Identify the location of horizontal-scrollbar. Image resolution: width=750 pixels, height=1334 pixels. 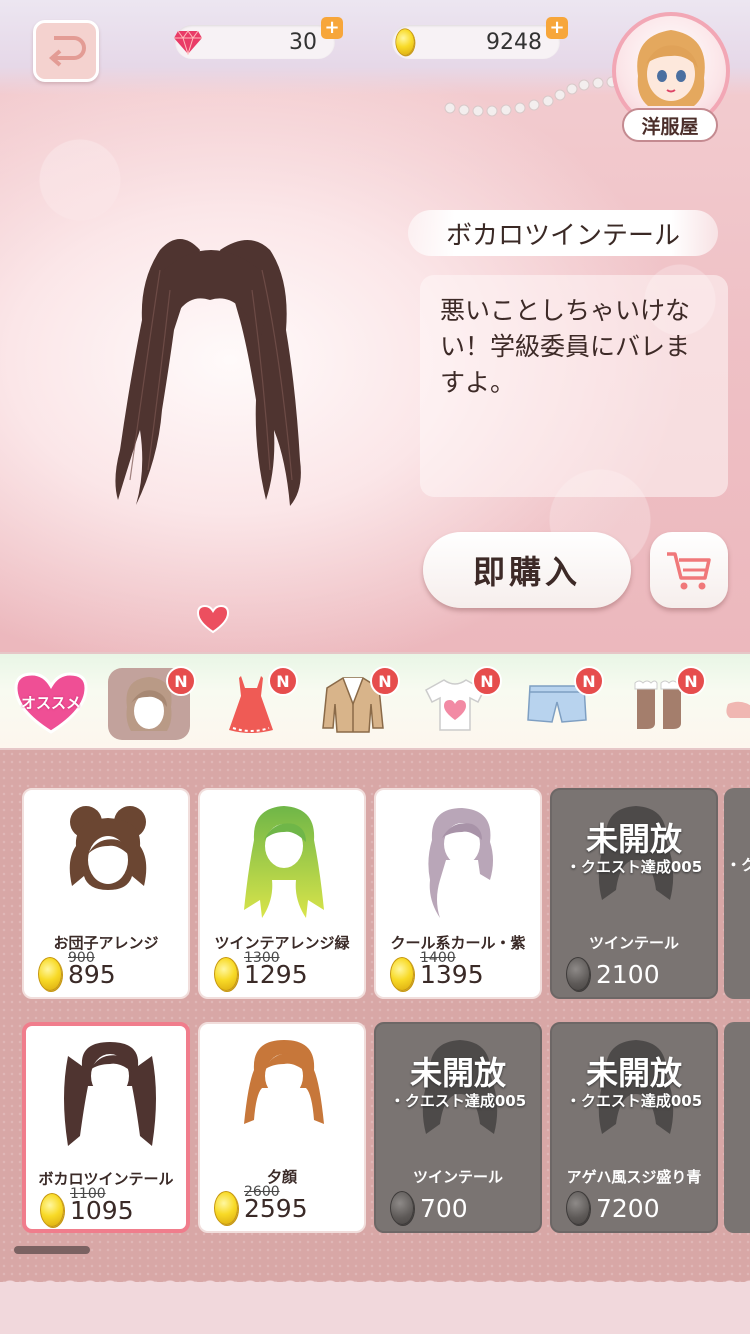
(52, 1250).